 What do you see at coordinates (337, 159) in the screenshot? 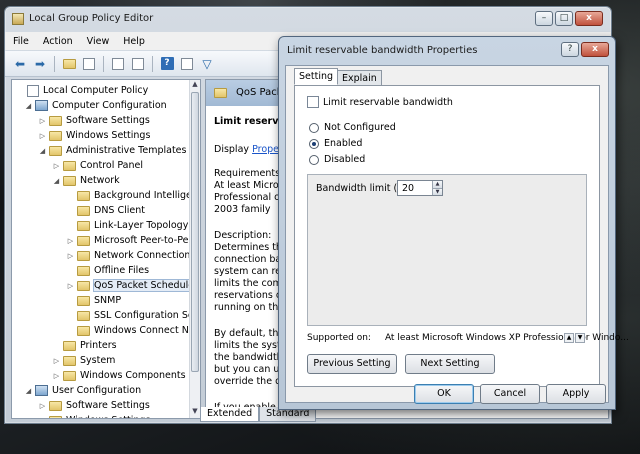
I see `radio-disabled: Disabled` at bounding box center [337, 159].